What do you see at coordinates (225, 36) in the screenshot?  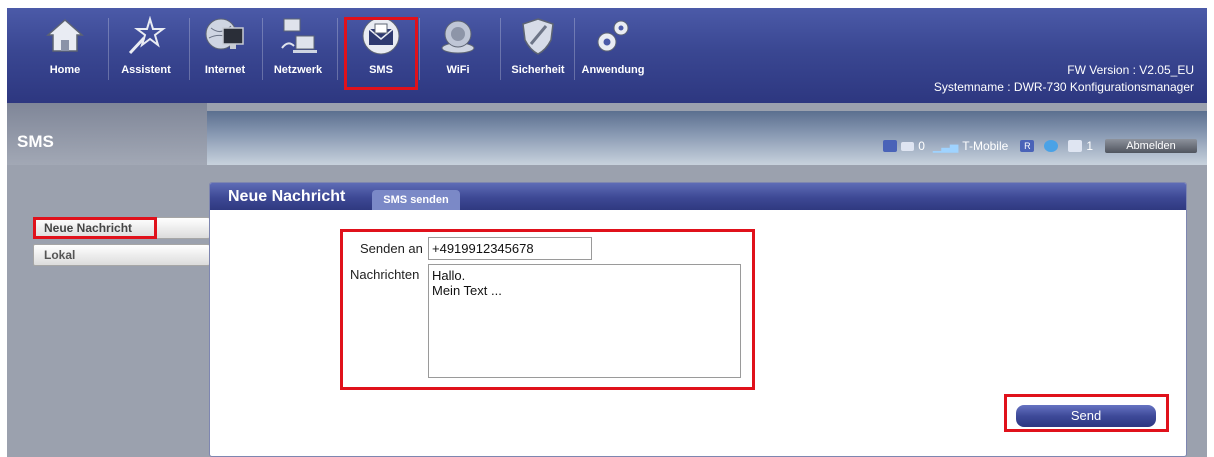 I see `internet-icon` at bounding box center [225, 36].